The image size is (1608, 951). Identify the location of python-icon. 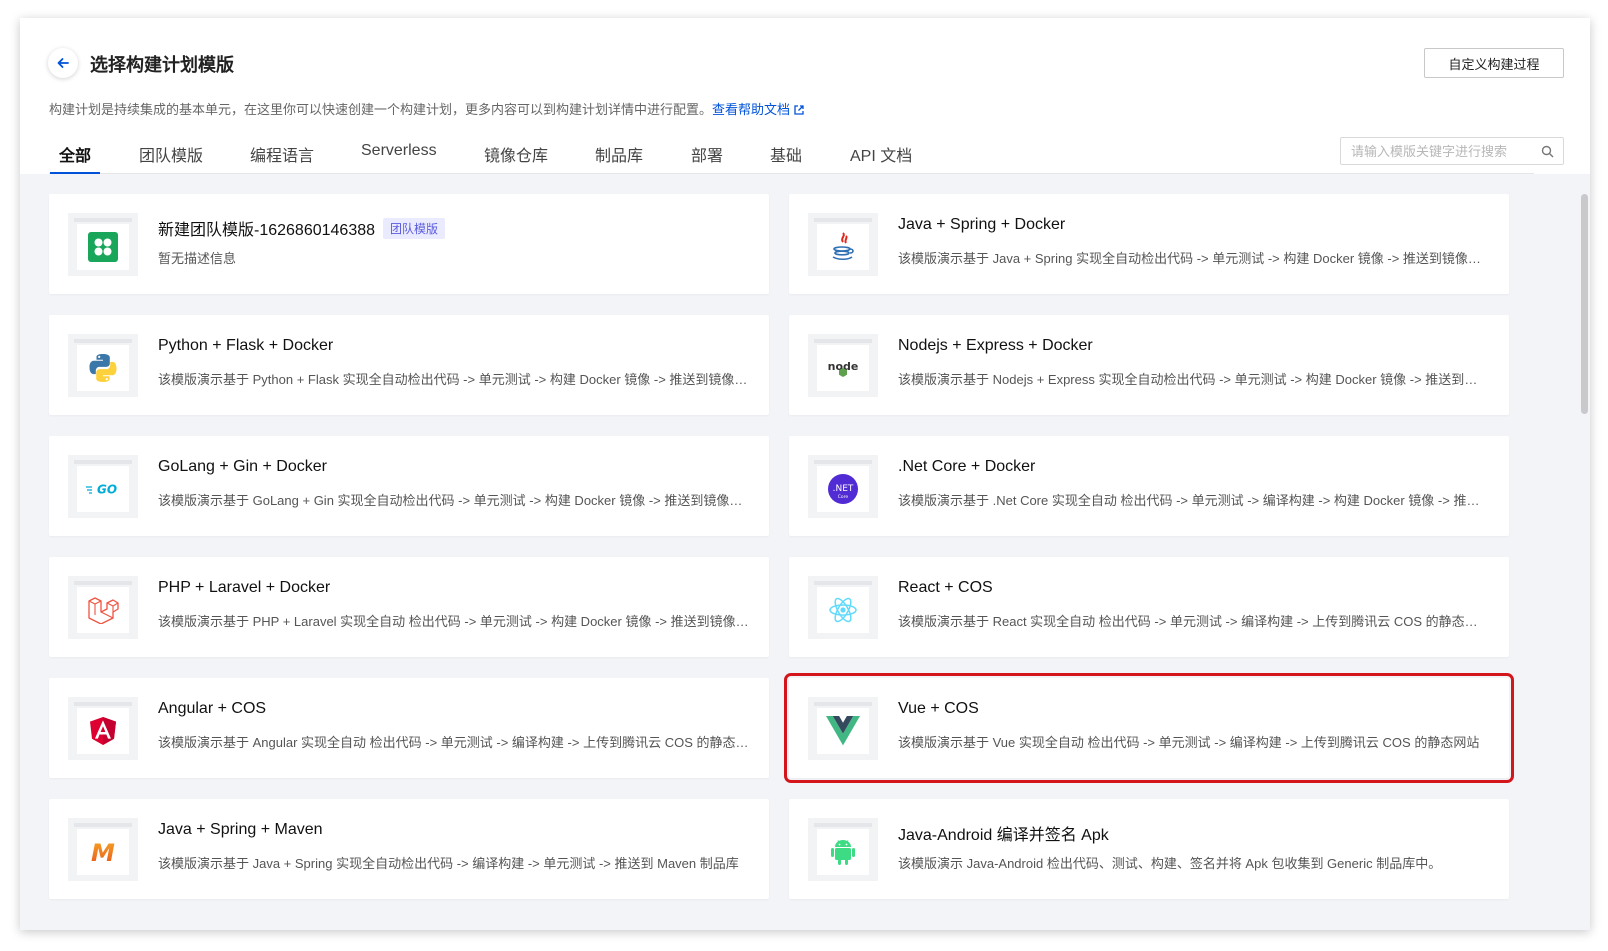
(103, 368).